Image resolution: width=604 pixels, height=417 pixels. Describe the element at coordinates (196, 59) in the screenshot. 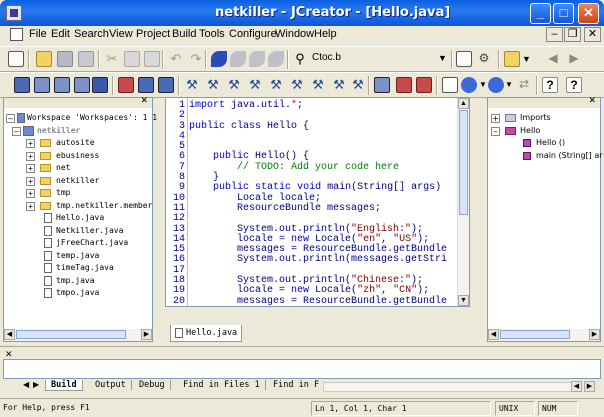

I see `redo-icon: ↷` at that location.